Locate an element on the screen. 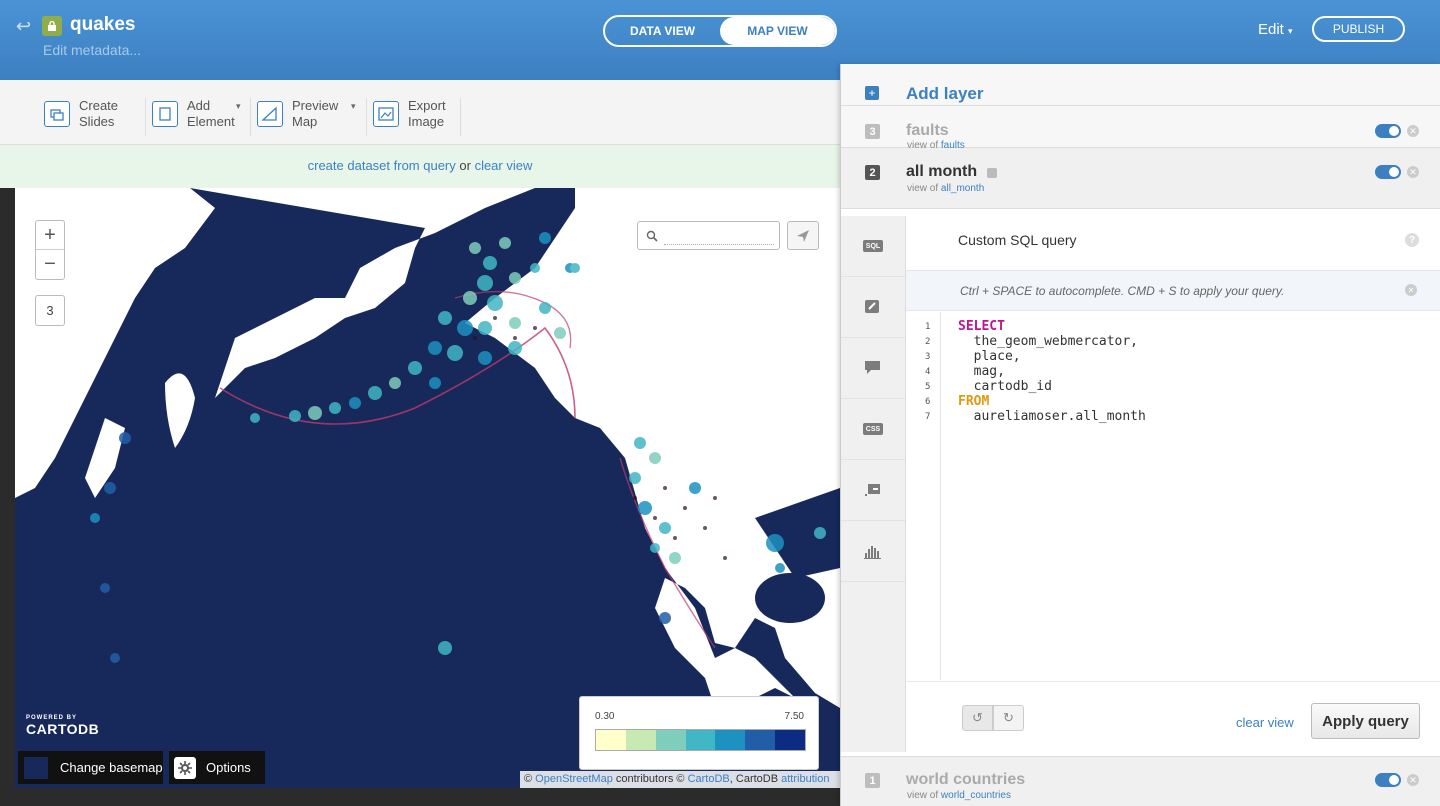  zoom-control: + − is located at coordinates (50, 250).